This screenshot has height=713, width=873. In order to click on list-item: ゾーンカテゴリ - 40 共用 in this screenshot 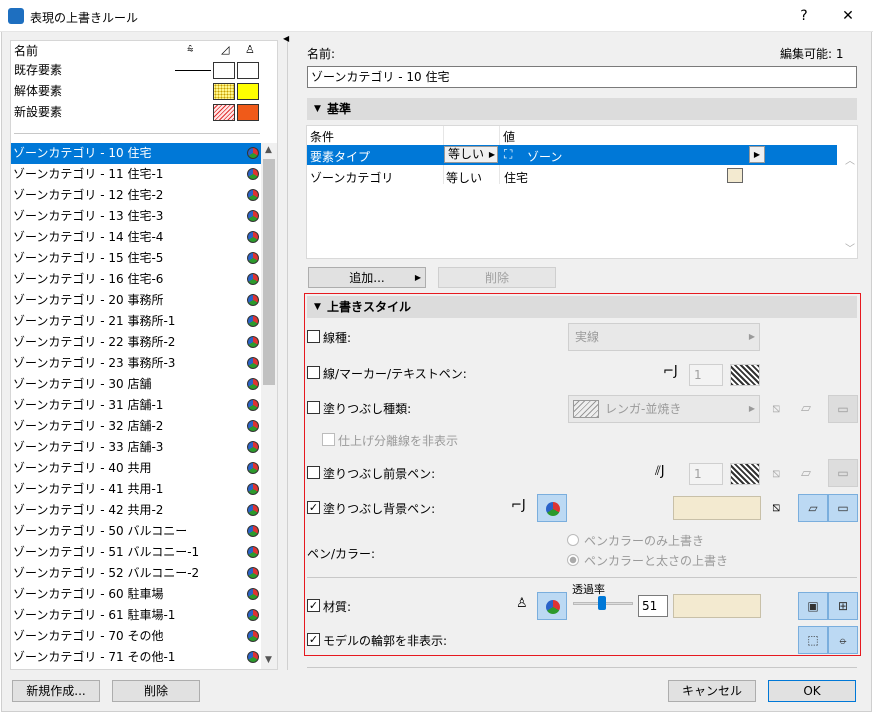, I will do `click(136, 468)`.